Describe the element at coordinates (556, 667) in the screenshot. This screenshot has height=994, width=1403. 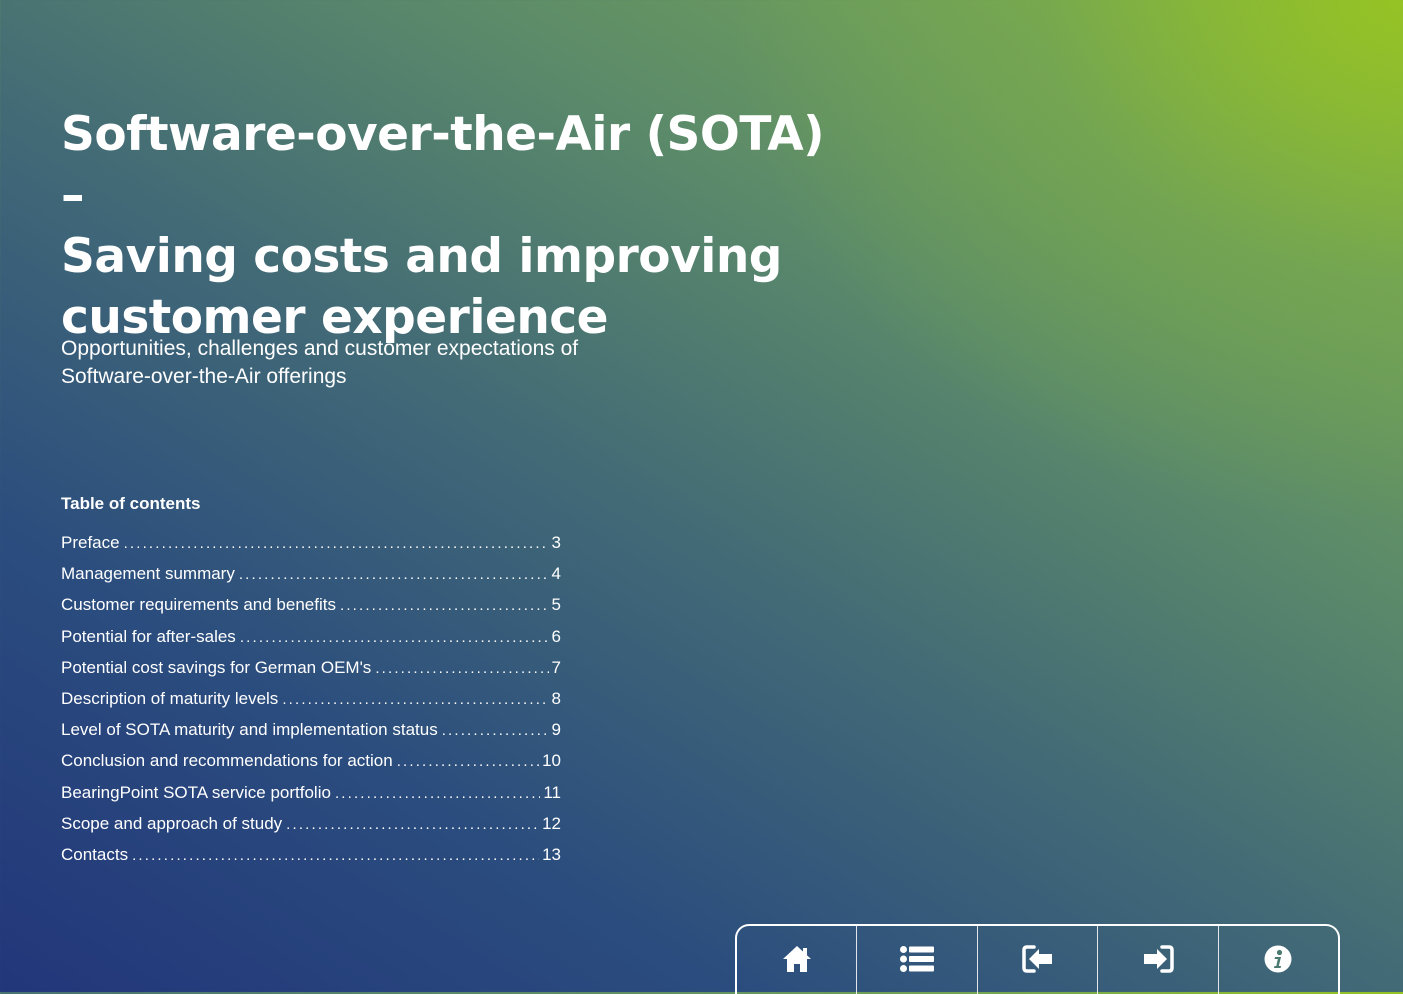
I see `toc-item-page: 7` at that location.